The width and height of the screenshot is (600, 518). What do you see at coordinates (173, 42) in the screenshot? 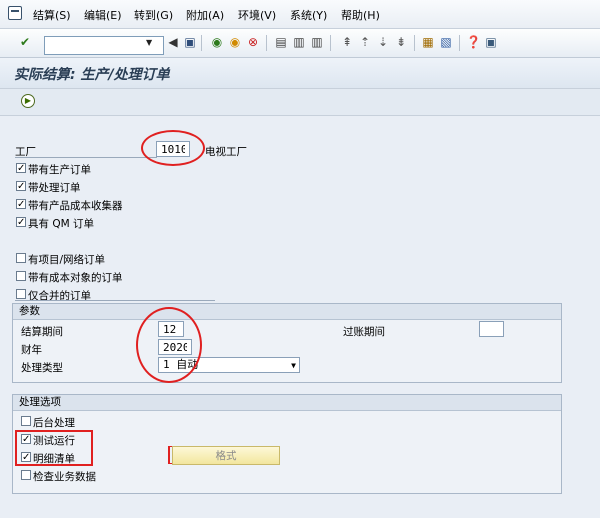
I see `back-history-icon: ◀` at bounding box center [173, 42].